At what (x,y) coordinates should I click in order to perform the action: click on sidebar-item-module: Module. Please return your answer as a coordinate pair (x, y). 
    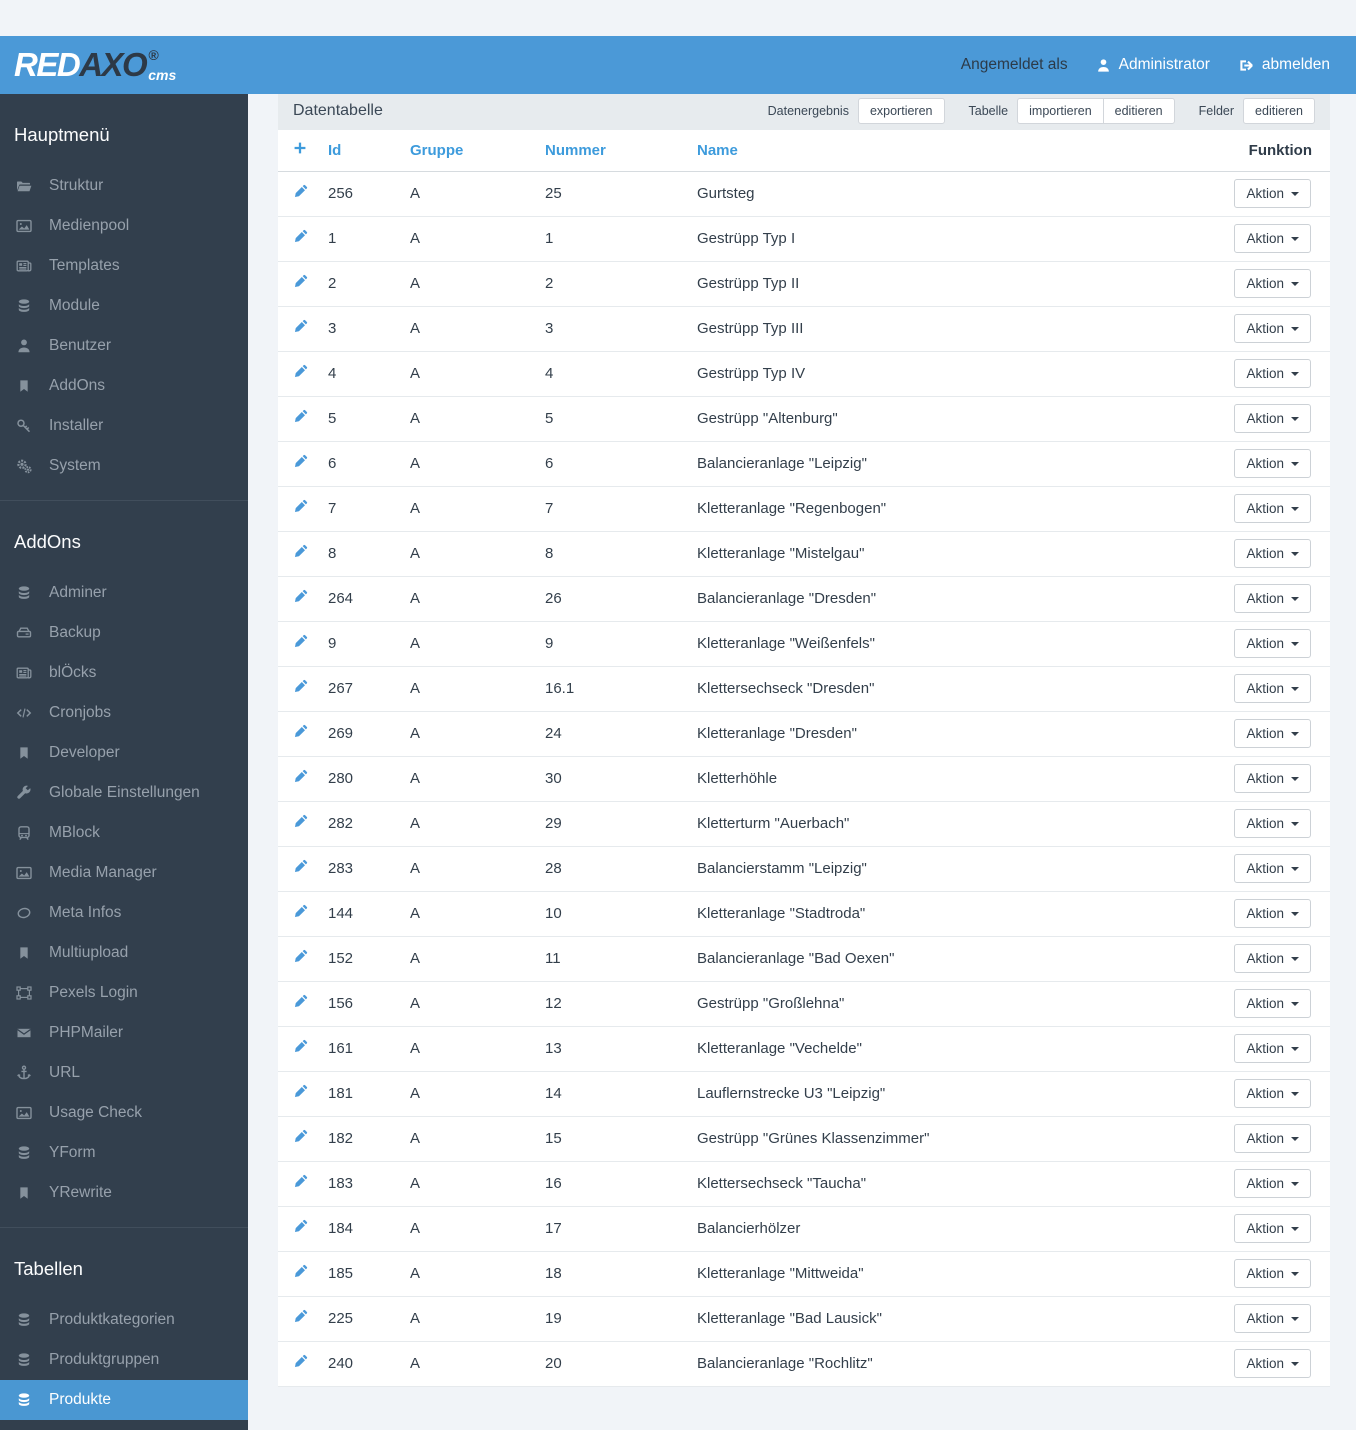
    Looking at the image, I should click on (124, 306).